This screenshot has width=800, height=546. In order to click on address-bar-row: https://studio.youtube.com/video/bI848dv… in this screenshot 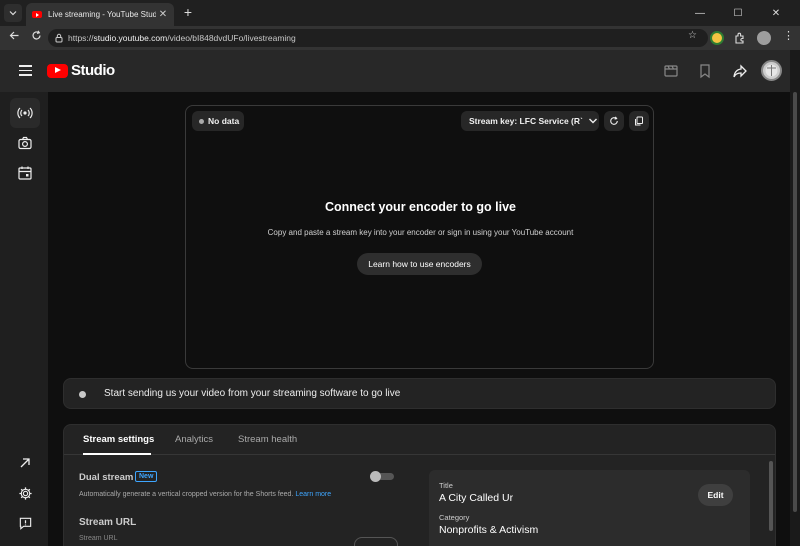, I will do `click(400, 38)`.